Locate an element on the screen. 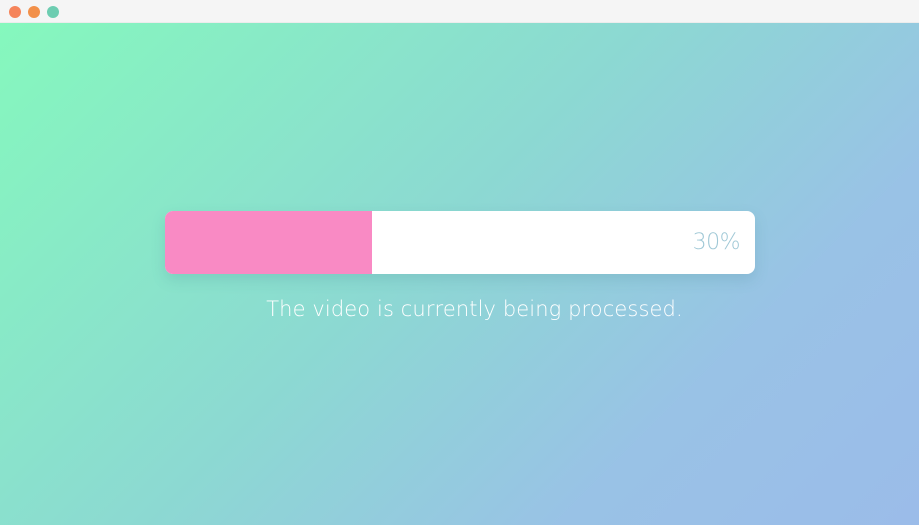  status-message: The video is currently being processed. is located at coordinates (474, 309).